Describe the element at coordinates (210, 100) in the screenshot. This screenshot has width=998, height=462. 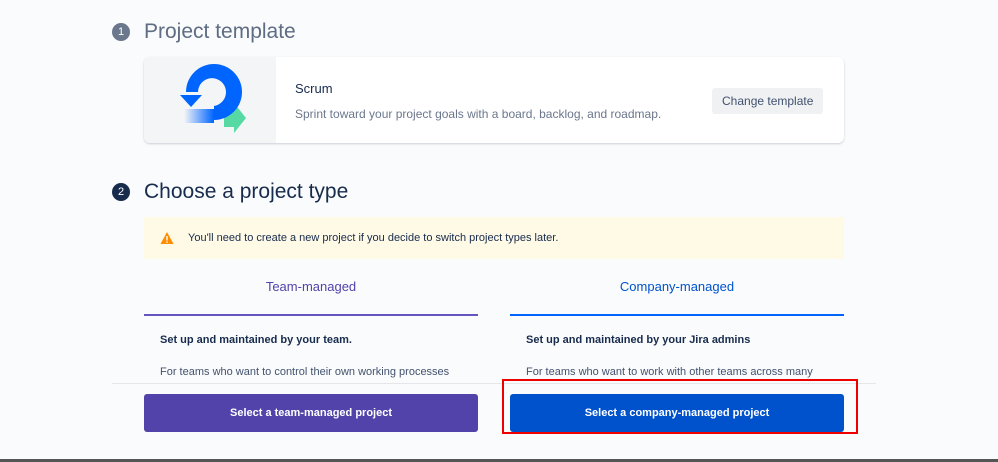
I see `scrum-icon` at that location.